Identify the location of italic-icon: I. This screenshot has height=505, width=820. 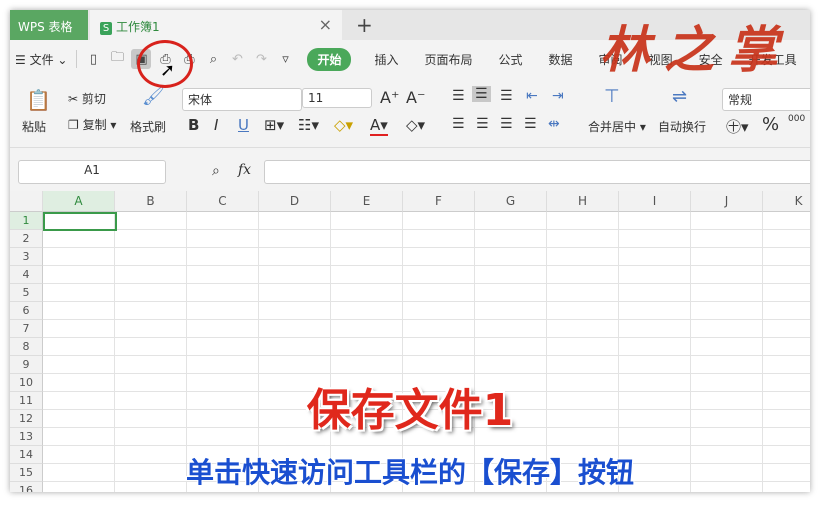
(216, 125).